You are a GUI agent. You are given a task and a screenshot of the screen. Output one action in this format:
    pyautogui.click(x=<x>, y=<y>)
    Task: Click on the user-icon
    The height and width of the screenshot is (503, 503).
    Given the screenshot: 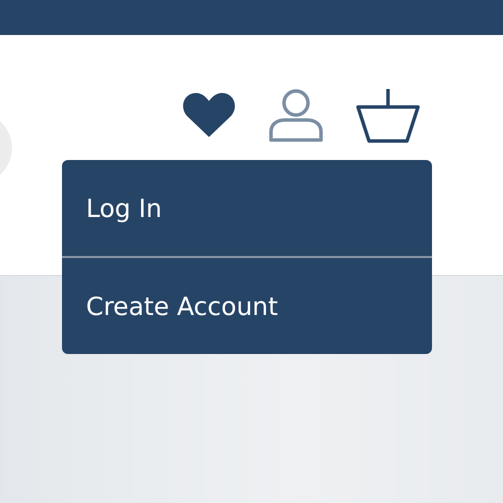 What is the action you would take?
    pyautogui.click(x=296, y=115)
    